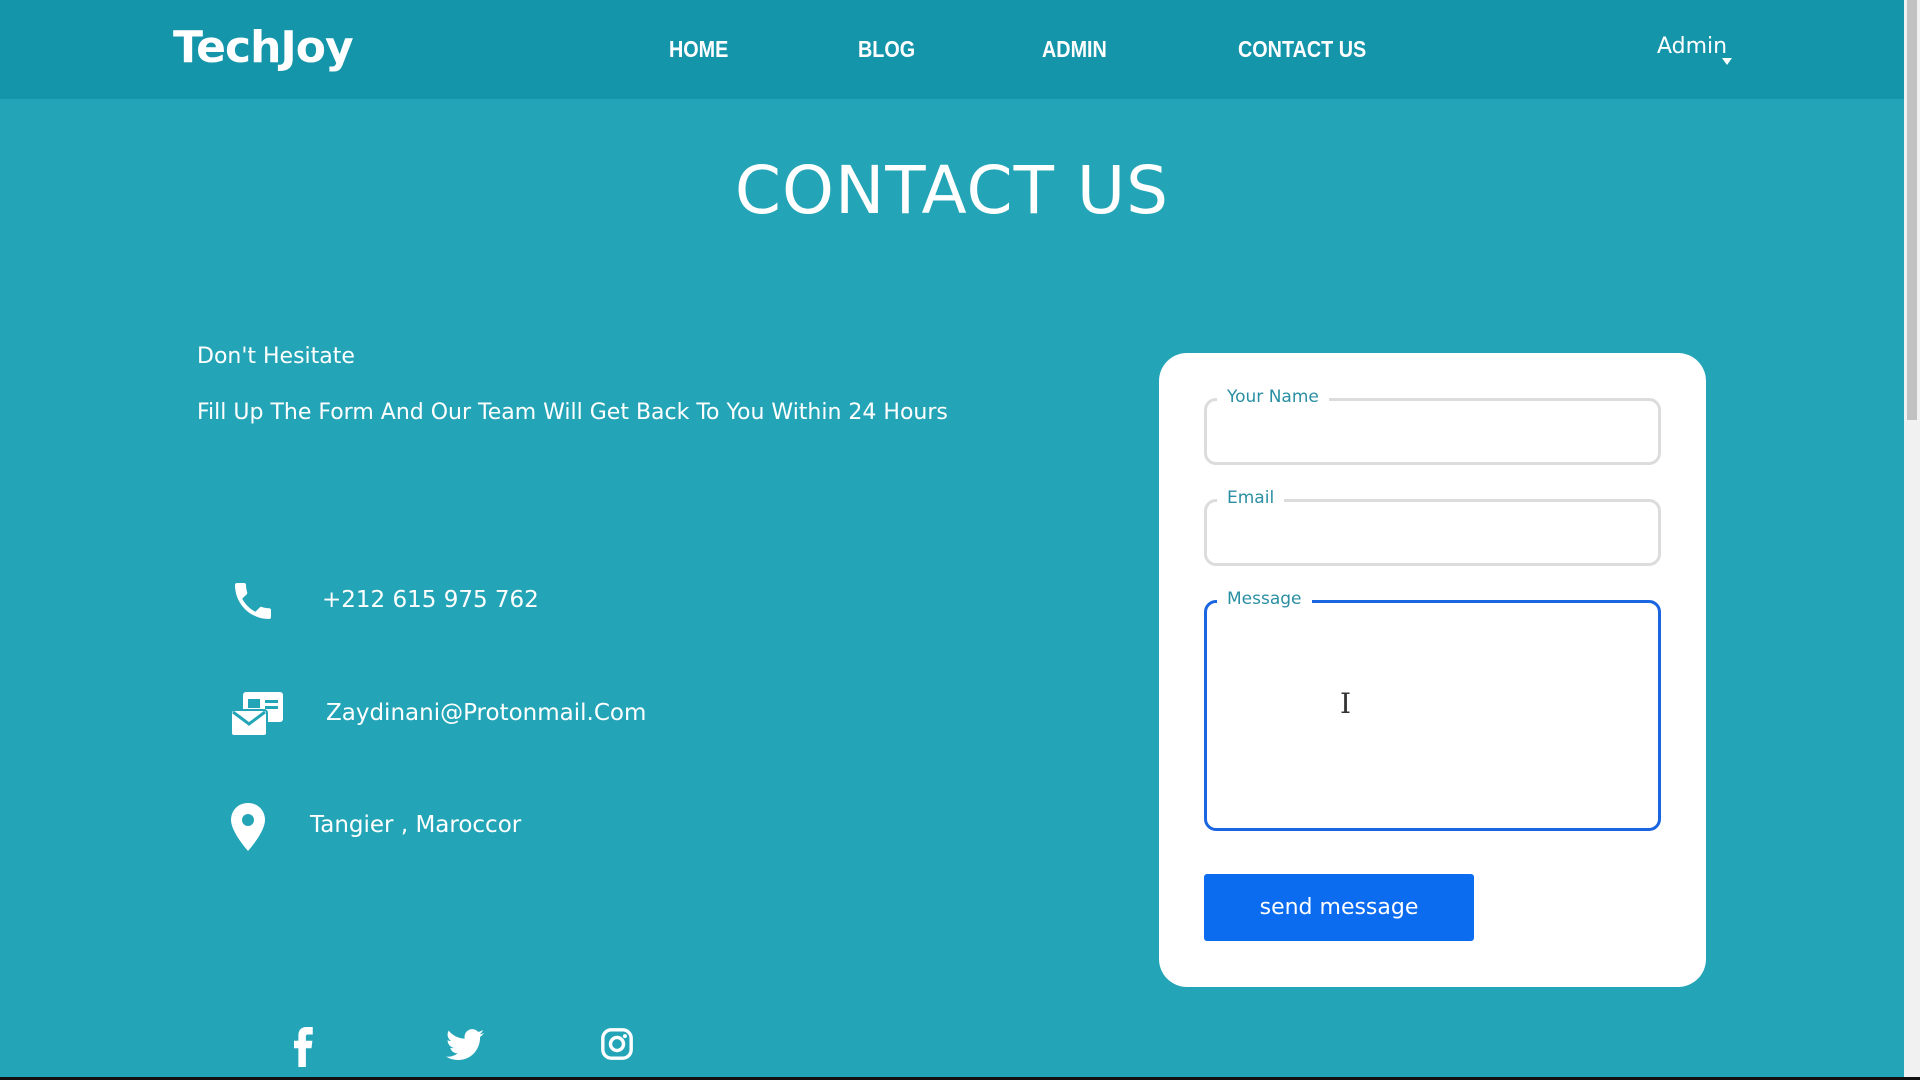 The height and width of the screenshot is (1080, 1920). What do you see at coordinates (1432, 426) in the screenshot?
I see `name-field: Your Name` at bounding box center [1432, 426].